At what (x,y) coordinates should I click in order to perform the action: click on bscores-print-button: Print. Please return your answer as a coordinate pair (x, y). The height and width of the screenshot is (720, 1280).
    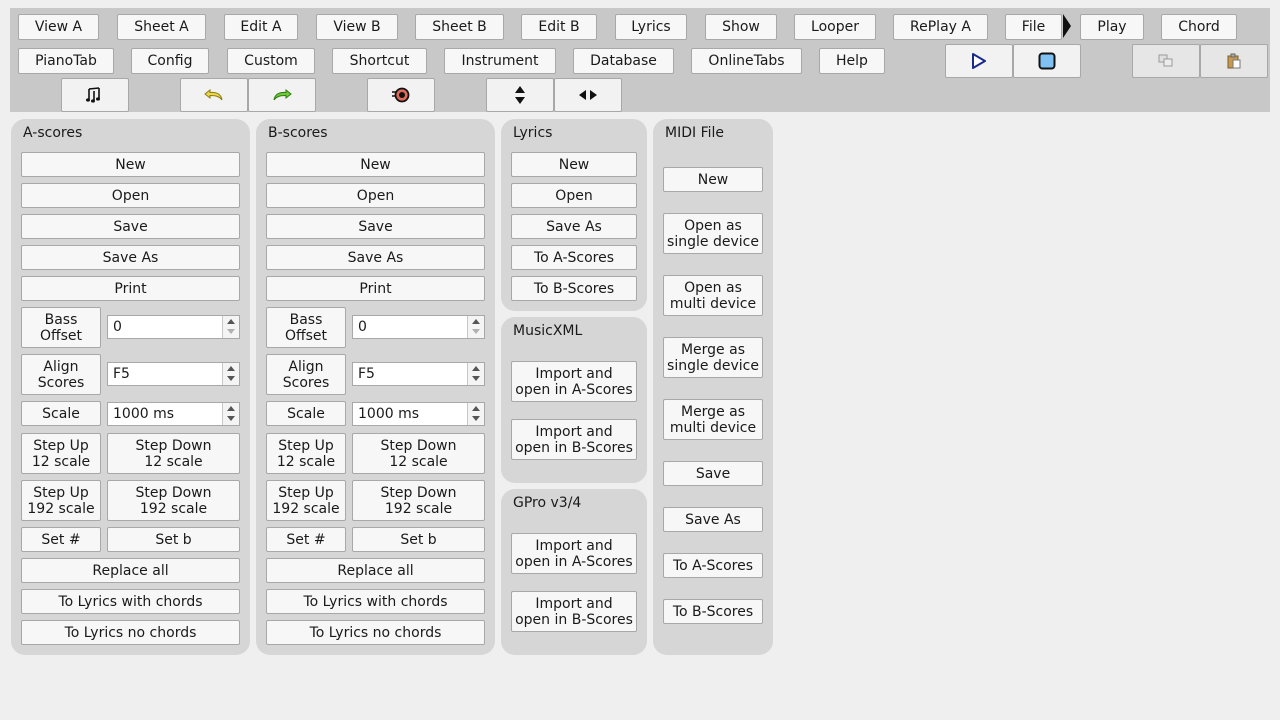
    Looking at the image, I should click on (375, 288).